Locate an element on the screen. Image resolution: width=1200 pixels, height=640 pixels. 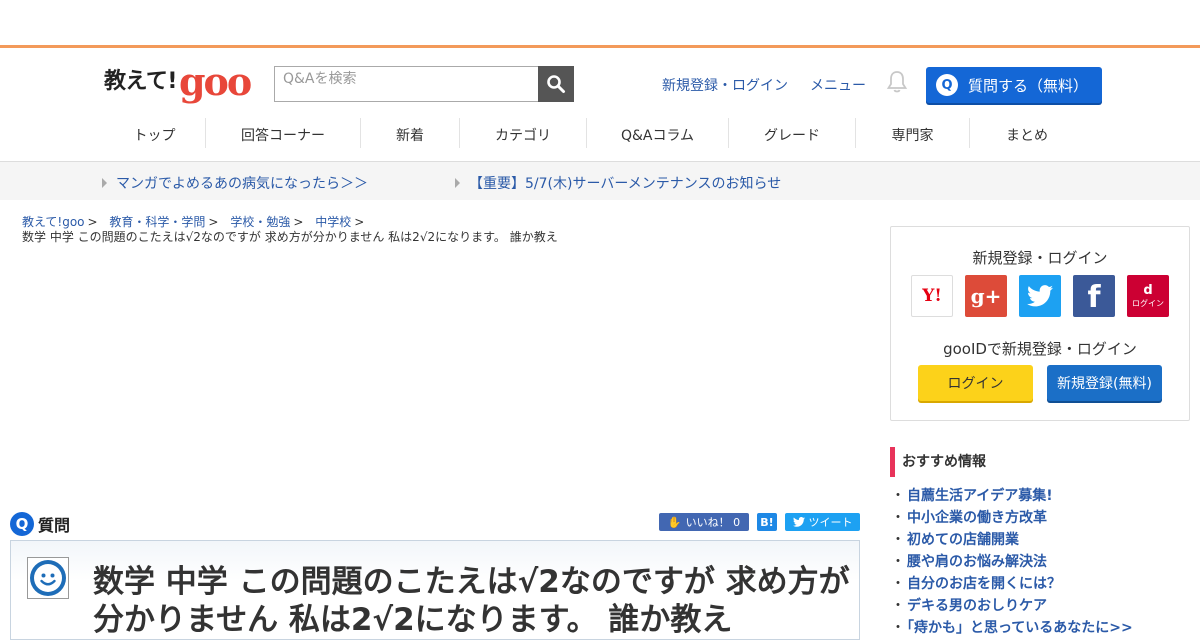
gooid-text: gooIDで新規登録・ログイン is located at coordinates (1040, 349).